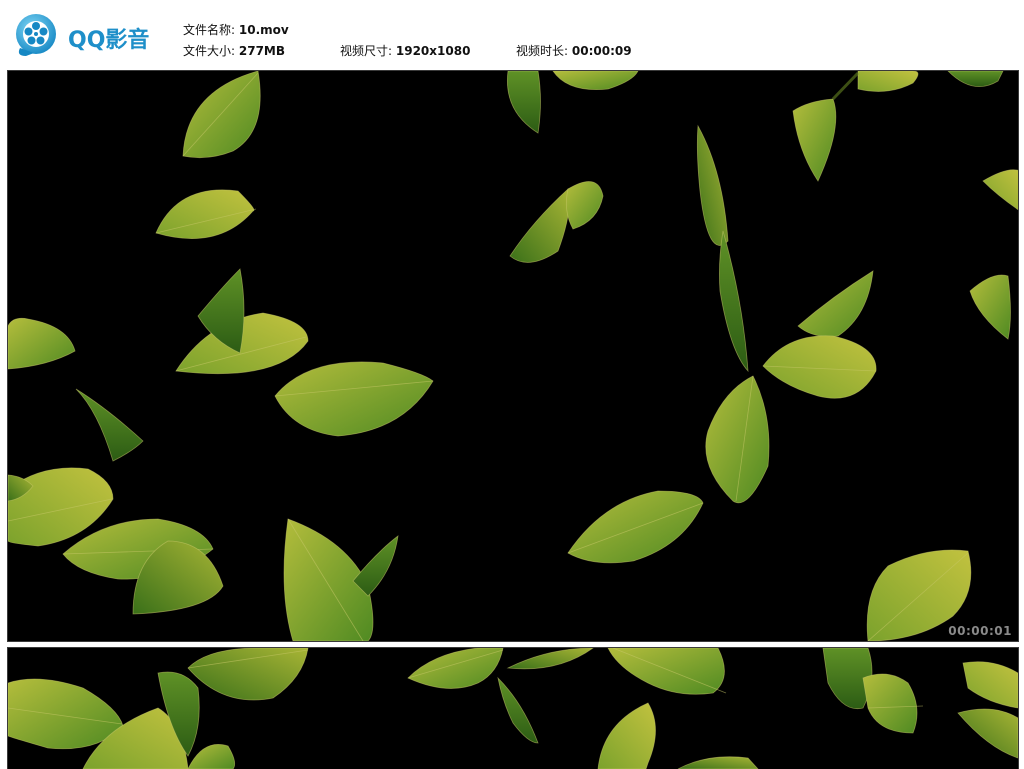 The width and height of the screenshot is (1024, 769). What do you see at coordinates (433, 51) in the screenshot?
I see `video-dimension-value: 1920x1080` at bounding box center [433, 51].